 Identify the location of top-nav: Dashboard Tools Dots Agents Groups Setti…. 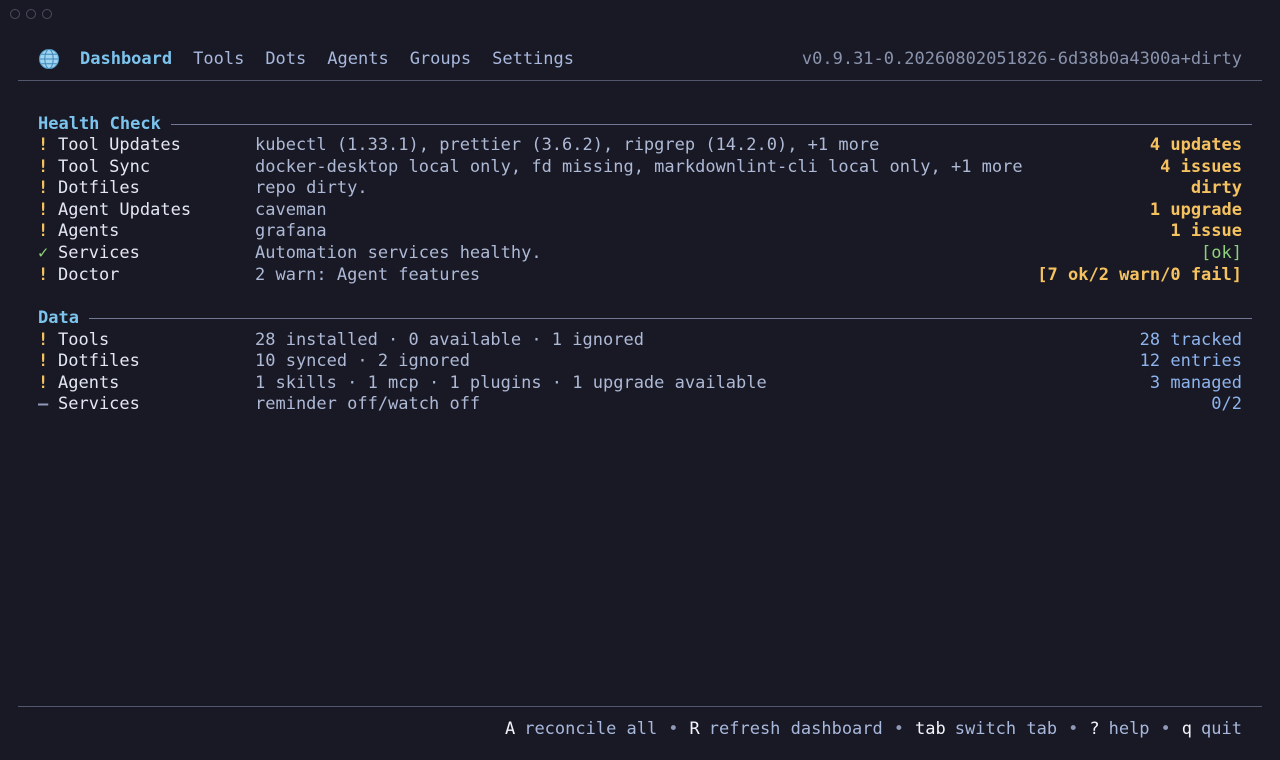
(640, 59).